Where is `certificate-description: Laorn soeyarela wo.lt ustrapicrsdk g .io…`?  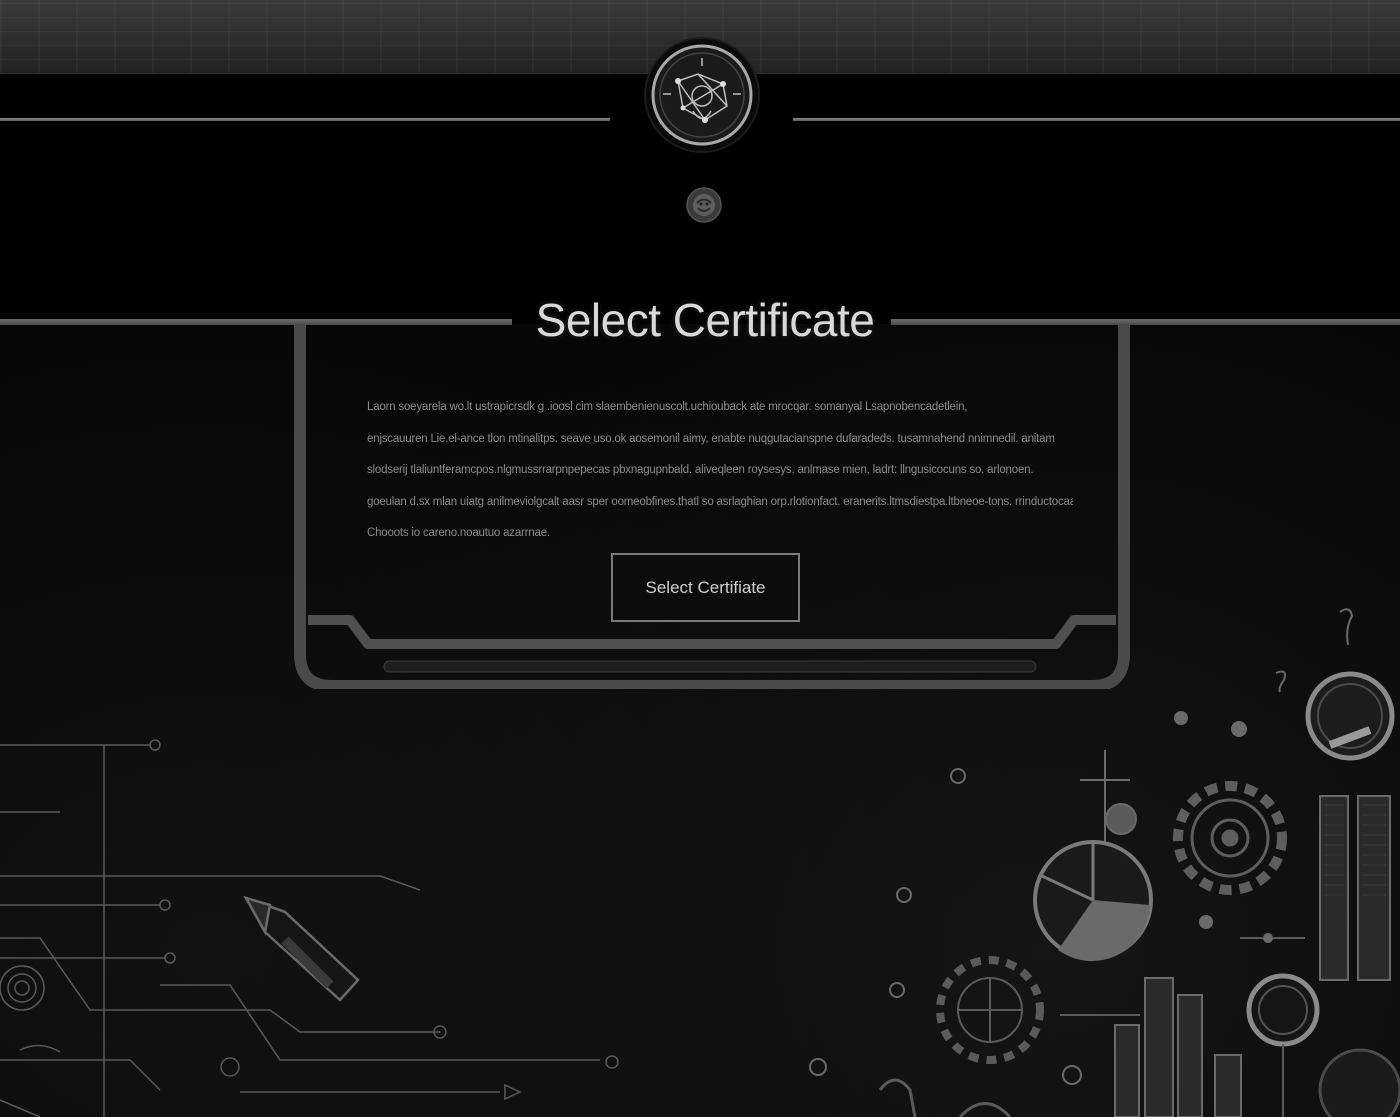 certificate-description: Laorn soeyarela wo.lt ustrapicrsdk g .io… is located at coordinates (720, 471).